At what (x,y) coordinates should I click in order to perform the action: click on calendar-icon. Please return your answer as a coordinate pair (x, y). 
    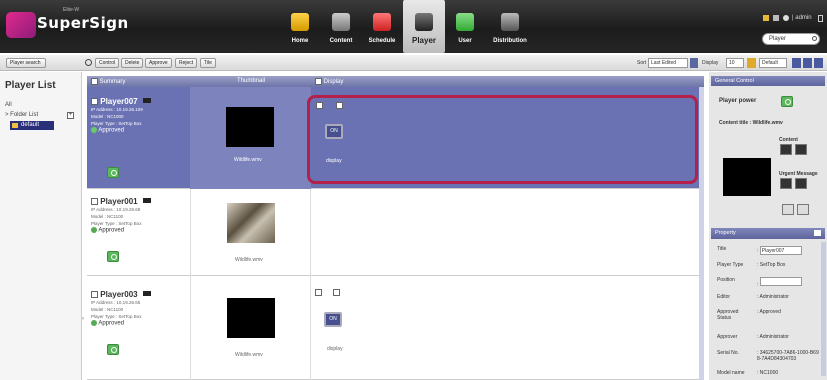
    Looking at the image, I should click on (382, 22).